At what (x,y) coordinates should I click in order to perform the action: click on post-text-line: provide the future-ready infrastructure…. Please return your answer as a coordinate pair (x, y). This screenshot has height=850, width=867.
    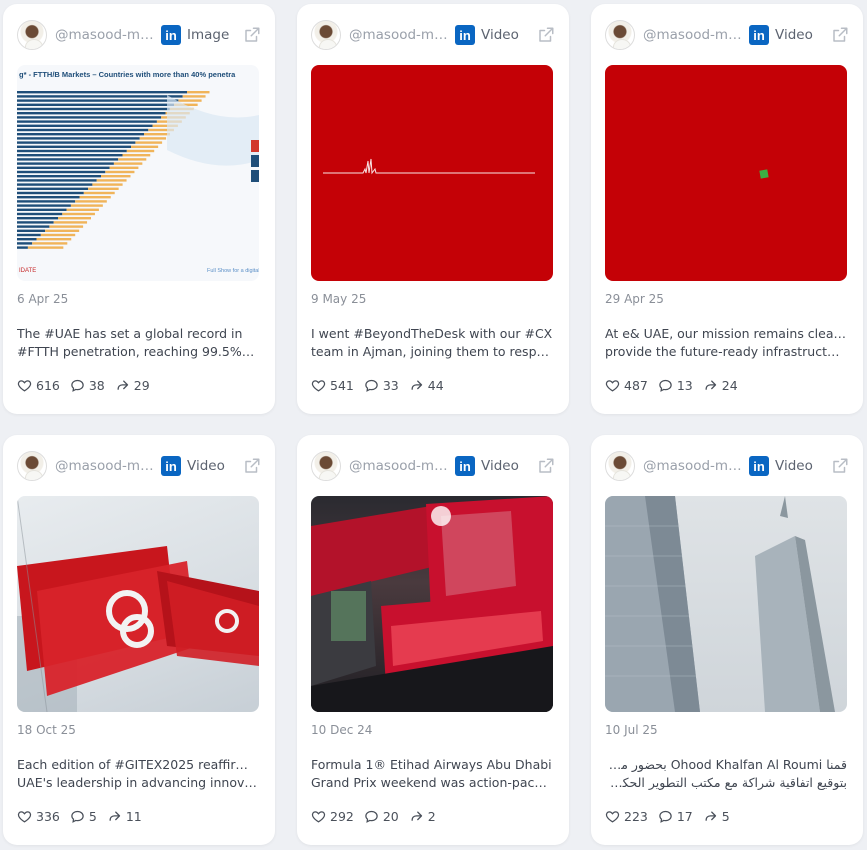
    Looking at the image, I should click on (726, 351).